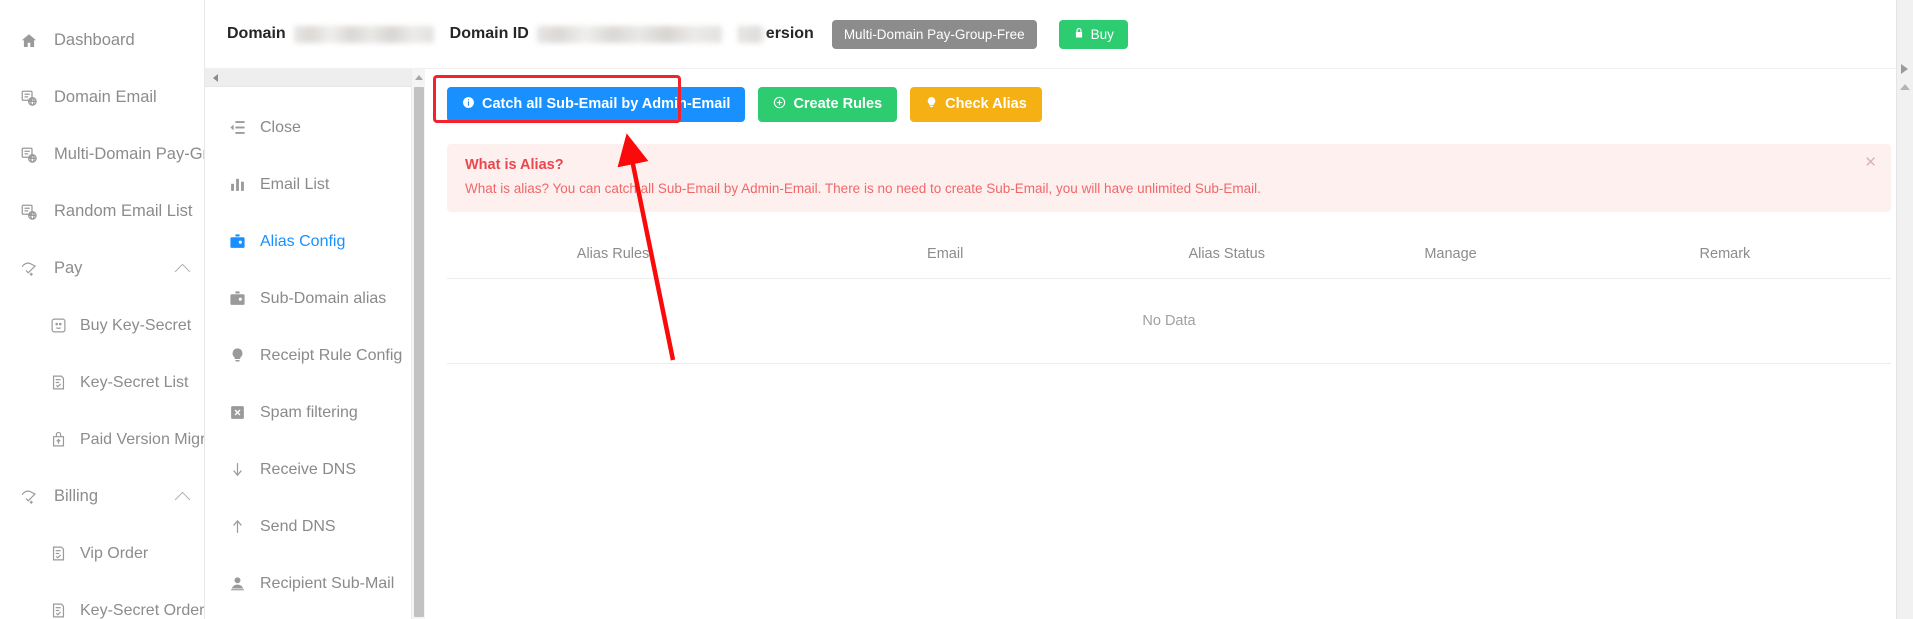  I want to click on submenu-item-email-list: Email List, so click(308, 184).